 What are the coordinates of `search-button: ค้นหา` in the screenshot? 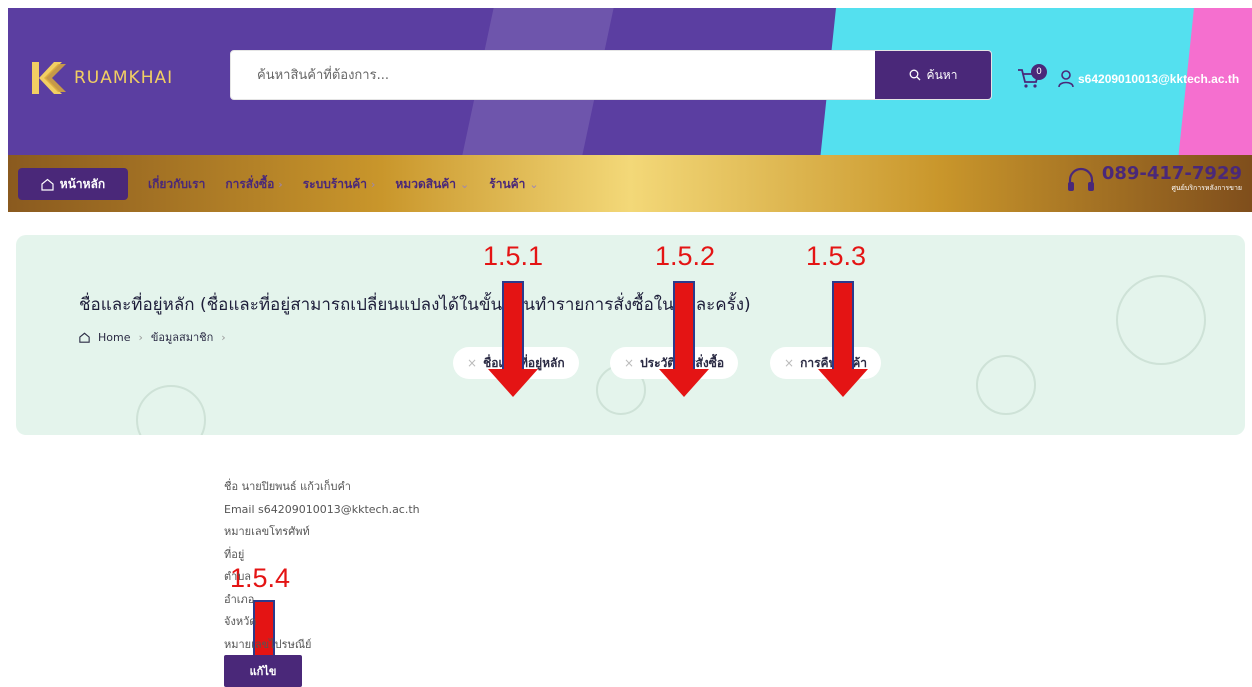 It's located at (933, 75).